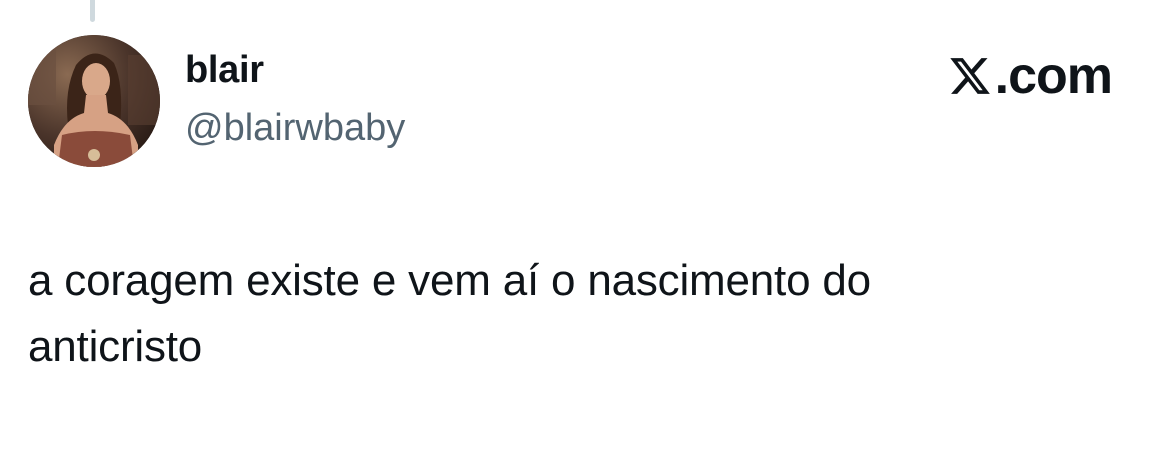 This screenshot has width=1170, height=454. What do you see at coordinates (295, 128) in the screenshot?
I see `author-handle: @blairwbaby` at bounding box center [295, 128].